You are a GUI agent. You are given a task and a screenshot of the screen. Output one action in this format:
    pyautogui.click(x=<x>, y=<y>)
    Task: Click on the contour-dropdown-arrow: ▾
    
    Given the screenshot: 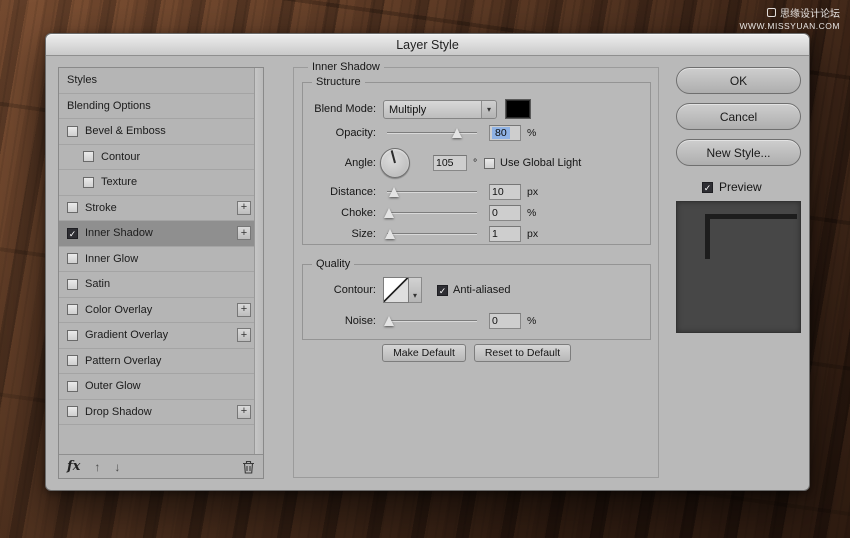 What is the action you would take?
    pyautogui.click(x=415, y=290)
    